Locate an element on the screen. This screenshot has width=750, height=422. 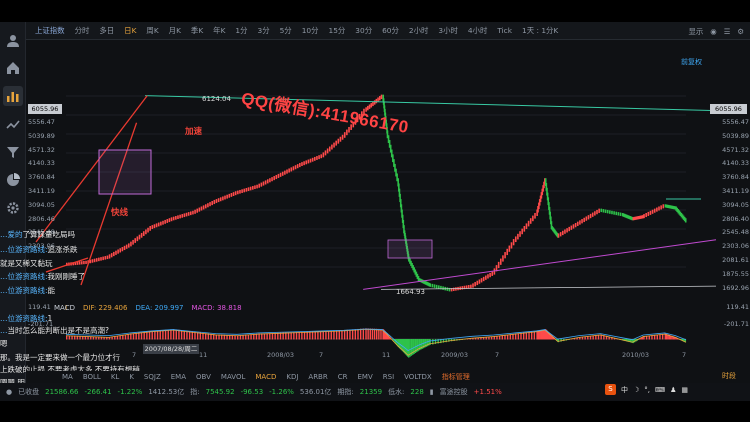
indicator-obv: OBV is located at coordinates (203, 377).